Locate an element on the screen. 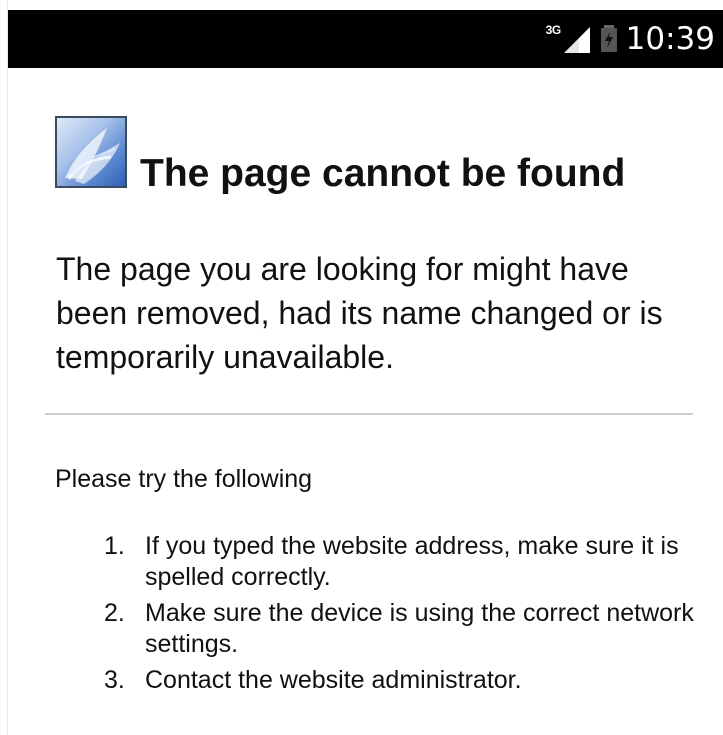  battery-charging-icon is located at coordinates (608, 38).